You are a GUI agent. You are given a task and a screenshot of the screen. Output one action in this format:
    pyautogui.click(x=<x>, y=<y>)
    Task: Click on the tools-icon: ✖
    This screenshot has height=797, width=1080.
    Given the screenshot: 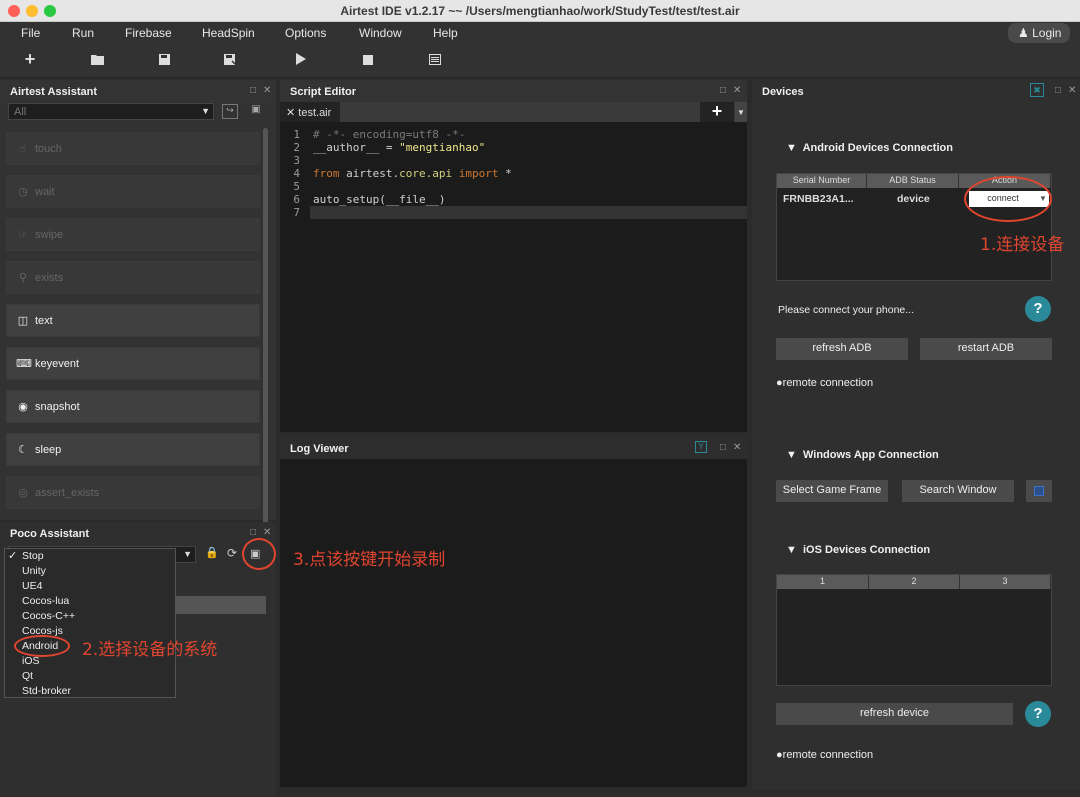 What is the action you would take?
    pyautogui.click(x=1037, y=90)
    